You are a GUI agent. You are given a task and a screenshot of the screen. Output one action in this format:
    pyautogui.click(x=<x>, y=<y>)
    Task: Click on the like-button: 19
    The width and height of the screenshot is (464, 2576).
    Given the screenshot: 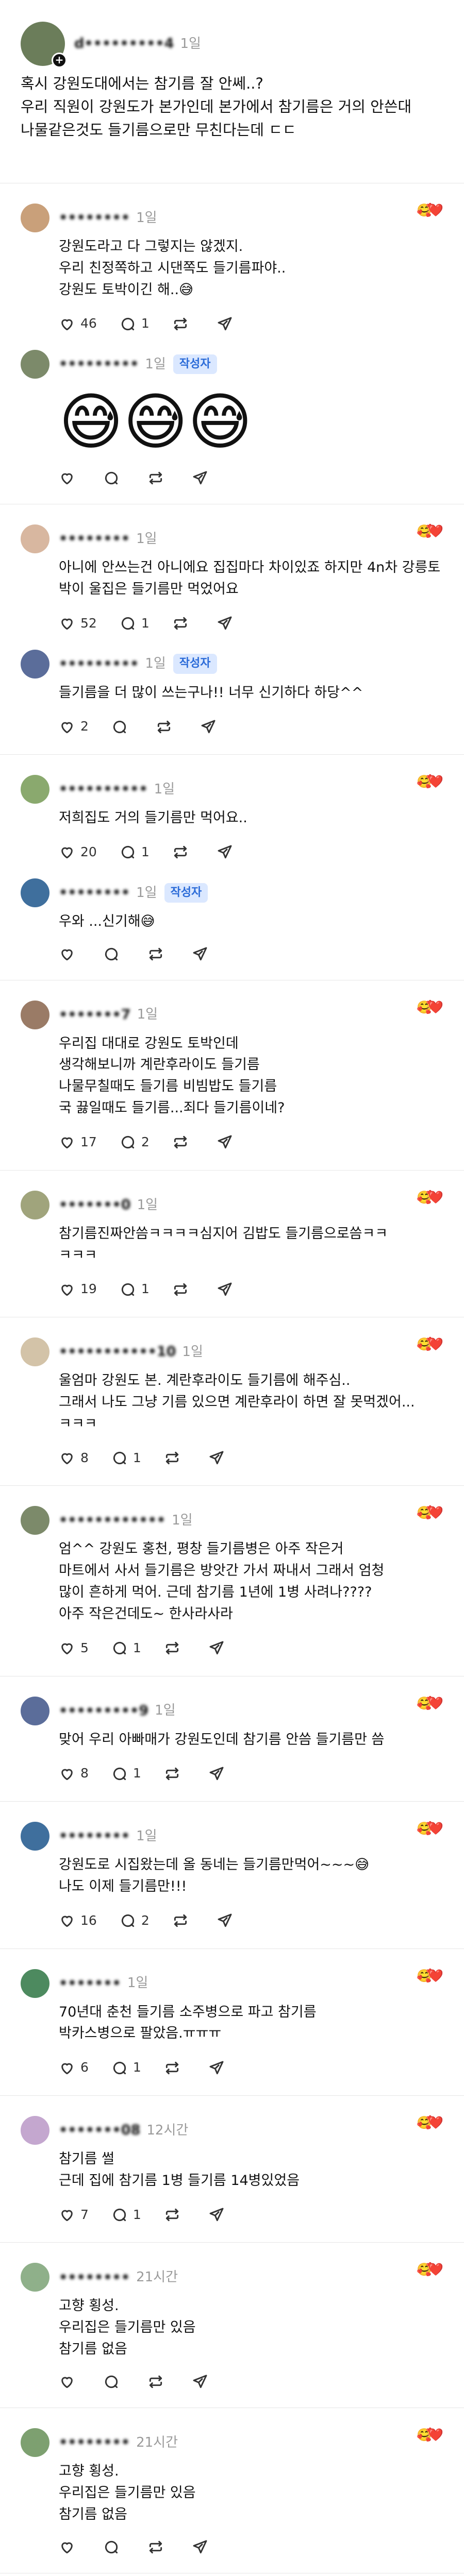 What is the action you would take?
    pyautogui.click(x=78, y=1289)
    